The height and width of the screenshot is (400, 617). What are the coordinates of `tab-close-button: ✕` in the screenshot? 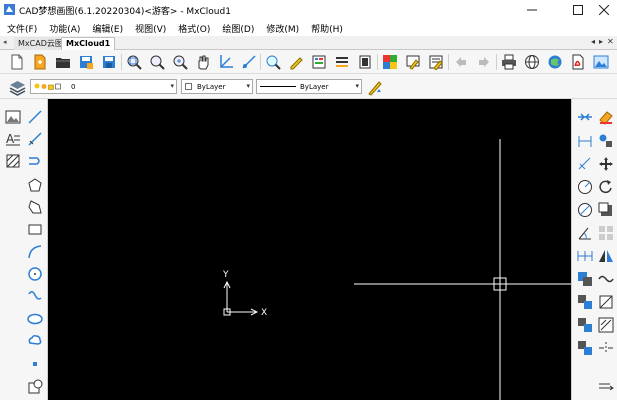 It's located at (610, 41).